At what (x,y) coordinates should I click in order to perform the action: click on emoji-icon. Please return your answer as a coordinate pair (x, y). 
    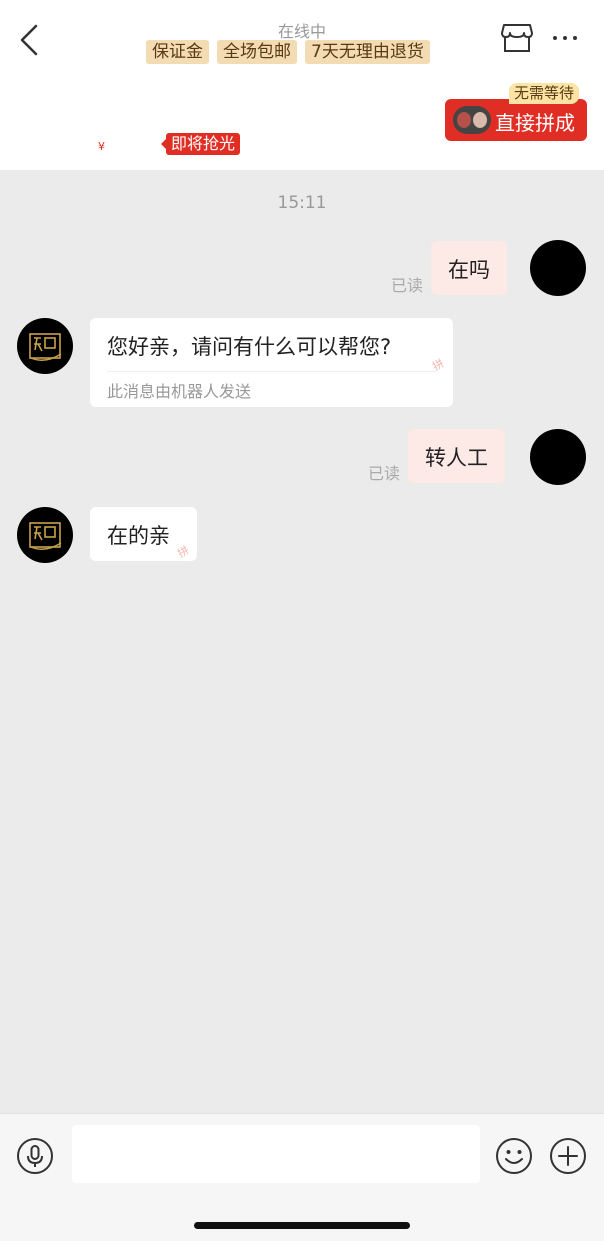
    Looking at the image, I should click on (514, 1156).